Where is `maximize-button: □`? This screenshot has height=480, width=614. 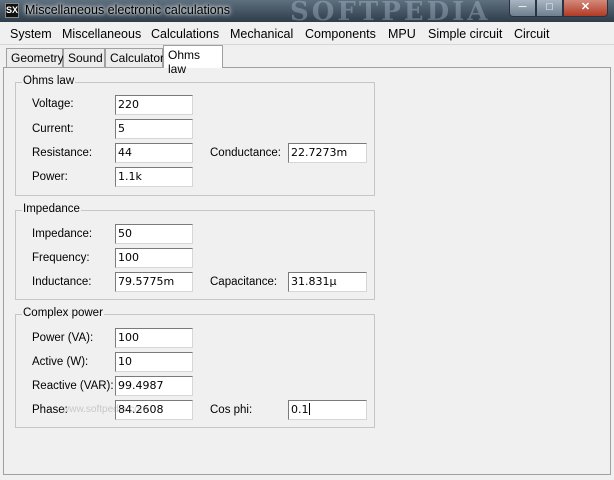 maximize-button: □ is located at coordinates (549, 8).